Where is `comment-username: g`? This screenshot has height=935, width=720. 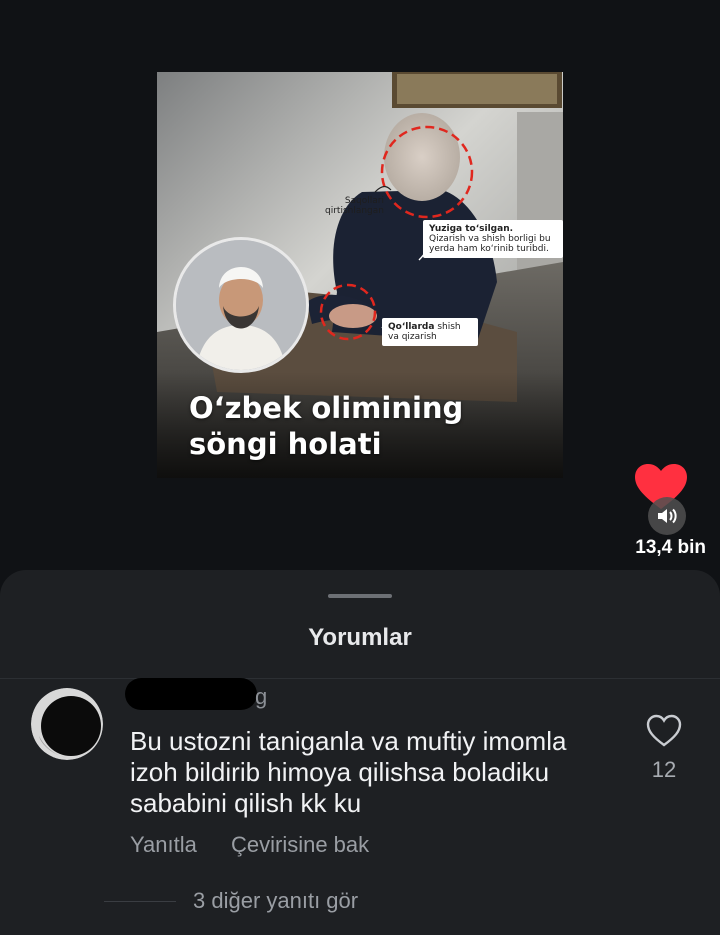 comment-username: g is located at coordinates (196, 694).